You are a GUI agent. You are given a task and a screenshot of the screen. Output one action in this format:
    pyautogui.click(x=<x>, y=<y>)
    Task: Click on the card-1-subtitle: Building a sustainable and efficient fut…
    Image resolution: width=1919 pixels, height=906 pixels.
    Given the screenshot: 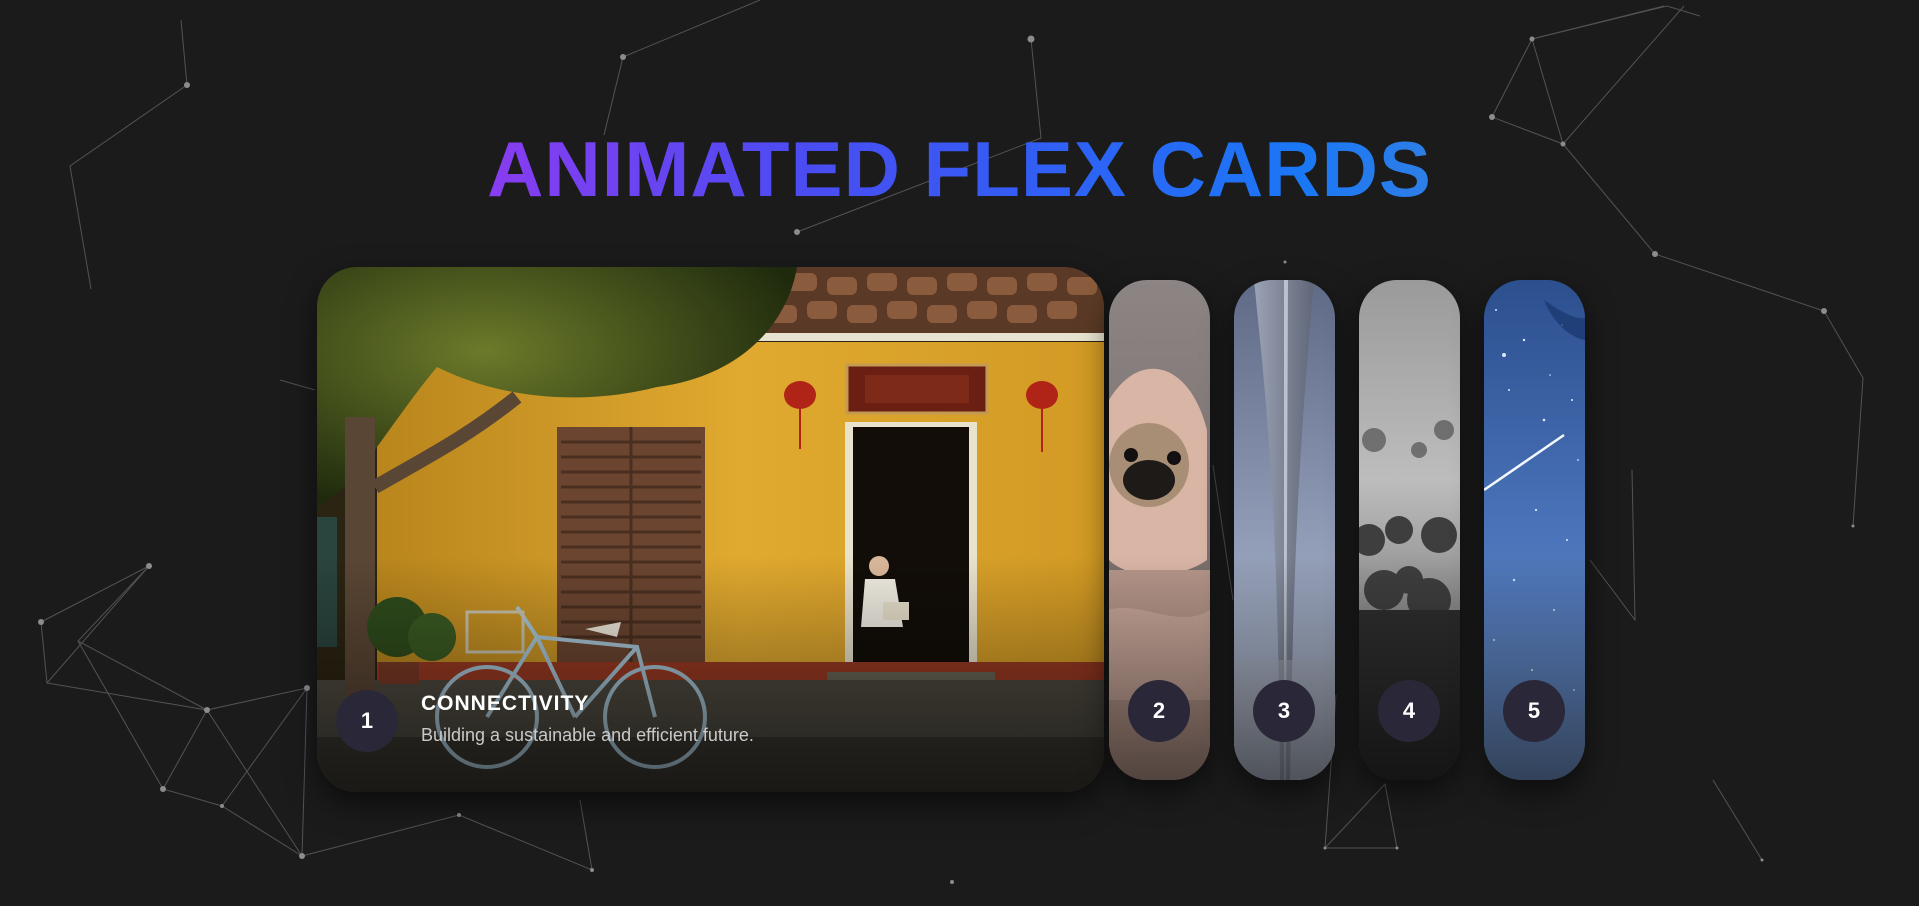 What is the action you would take?
    pyautogui.click(x=587, y=735)
    